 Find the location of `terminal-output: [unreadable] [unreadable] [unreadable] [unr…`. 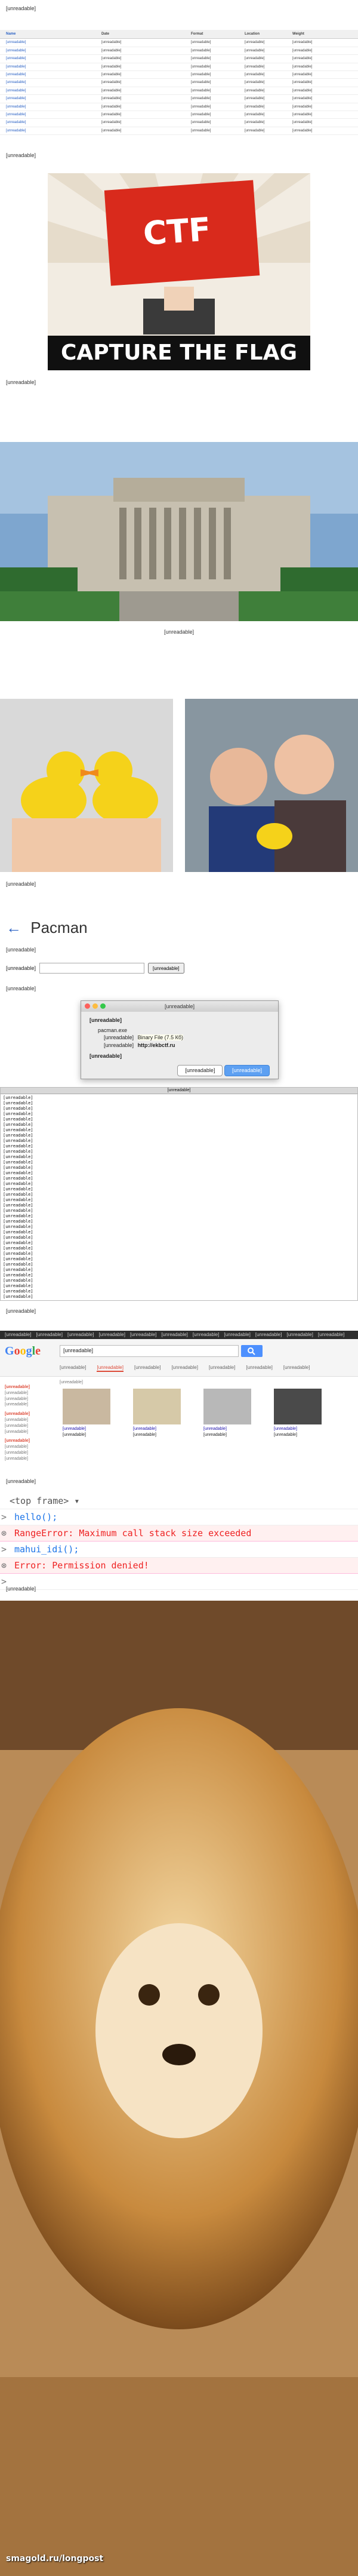

terminal-output: [unreadable] [unreadable] [unreadable] [unr… is located at coordinates (179, 1197).